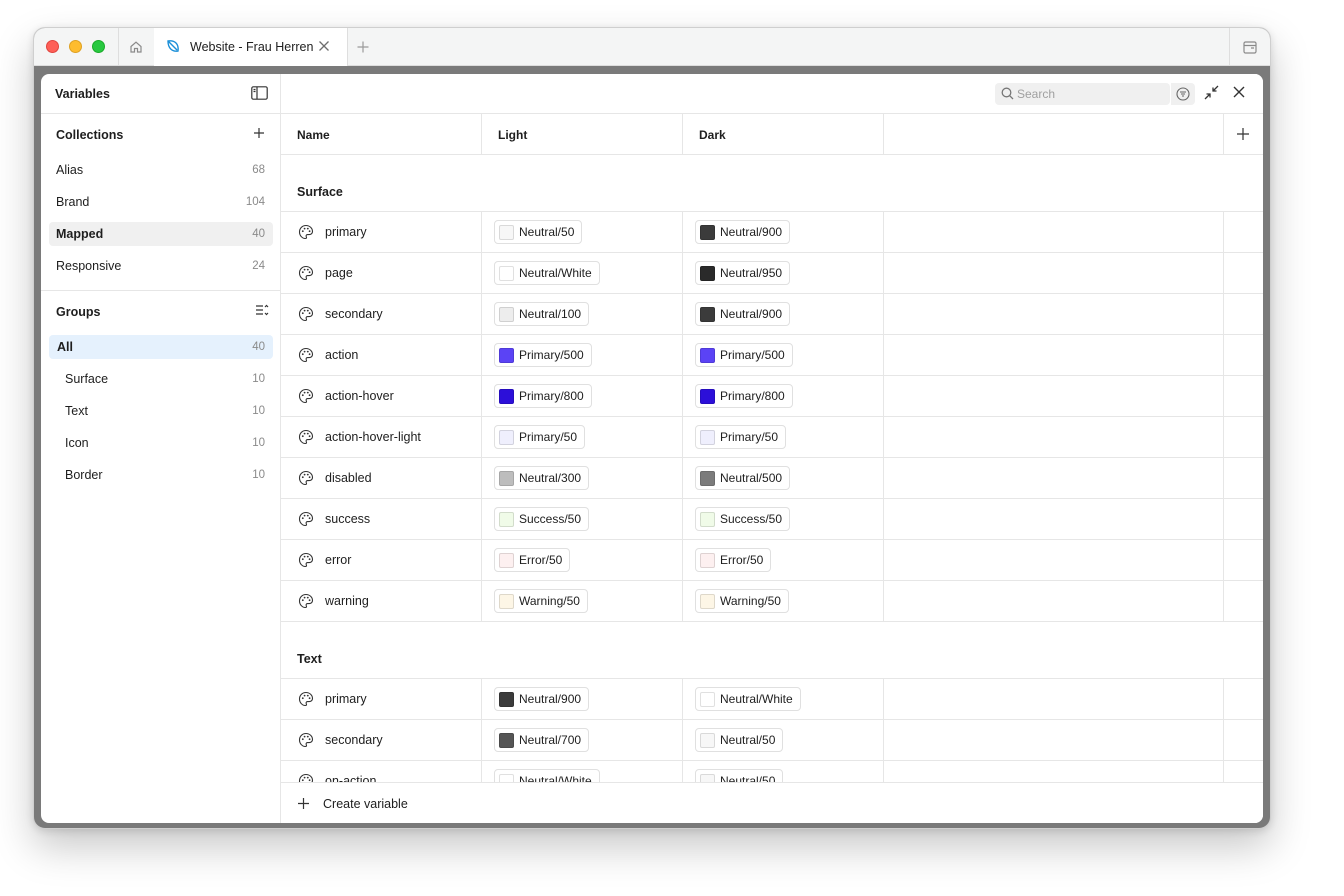 Image resolution: width=1344 pixels, height=896 pixels. I want to click on browser-tab: Website - Frau Herren, so click(250, 47).